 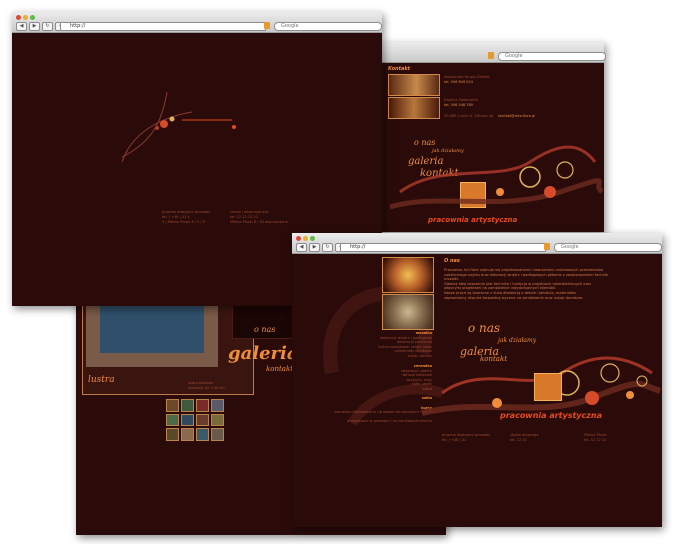 What do you see at coordinates (263, 353) in the screenshot?
I see `menu-item-galeria: galeria` at bounding box center [263, 353].